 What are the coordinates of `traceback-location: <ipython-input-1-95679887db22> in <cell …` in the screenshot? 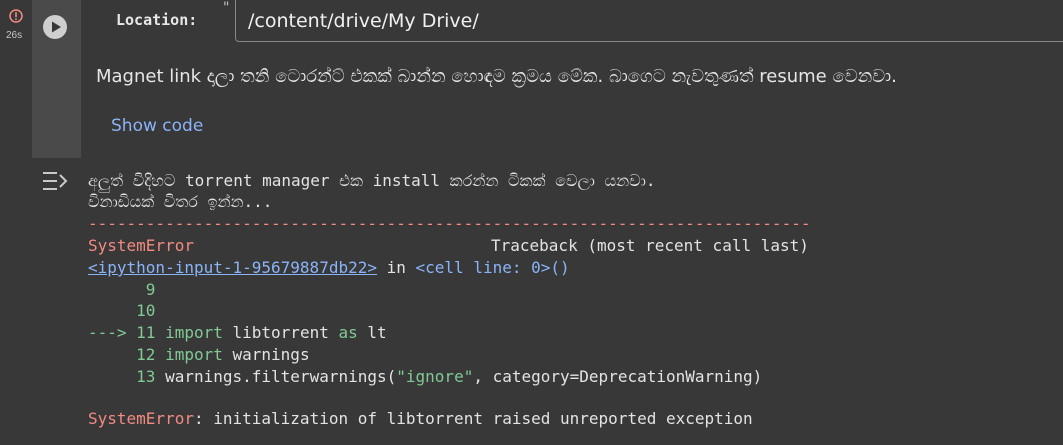 It's located at (329, 267).